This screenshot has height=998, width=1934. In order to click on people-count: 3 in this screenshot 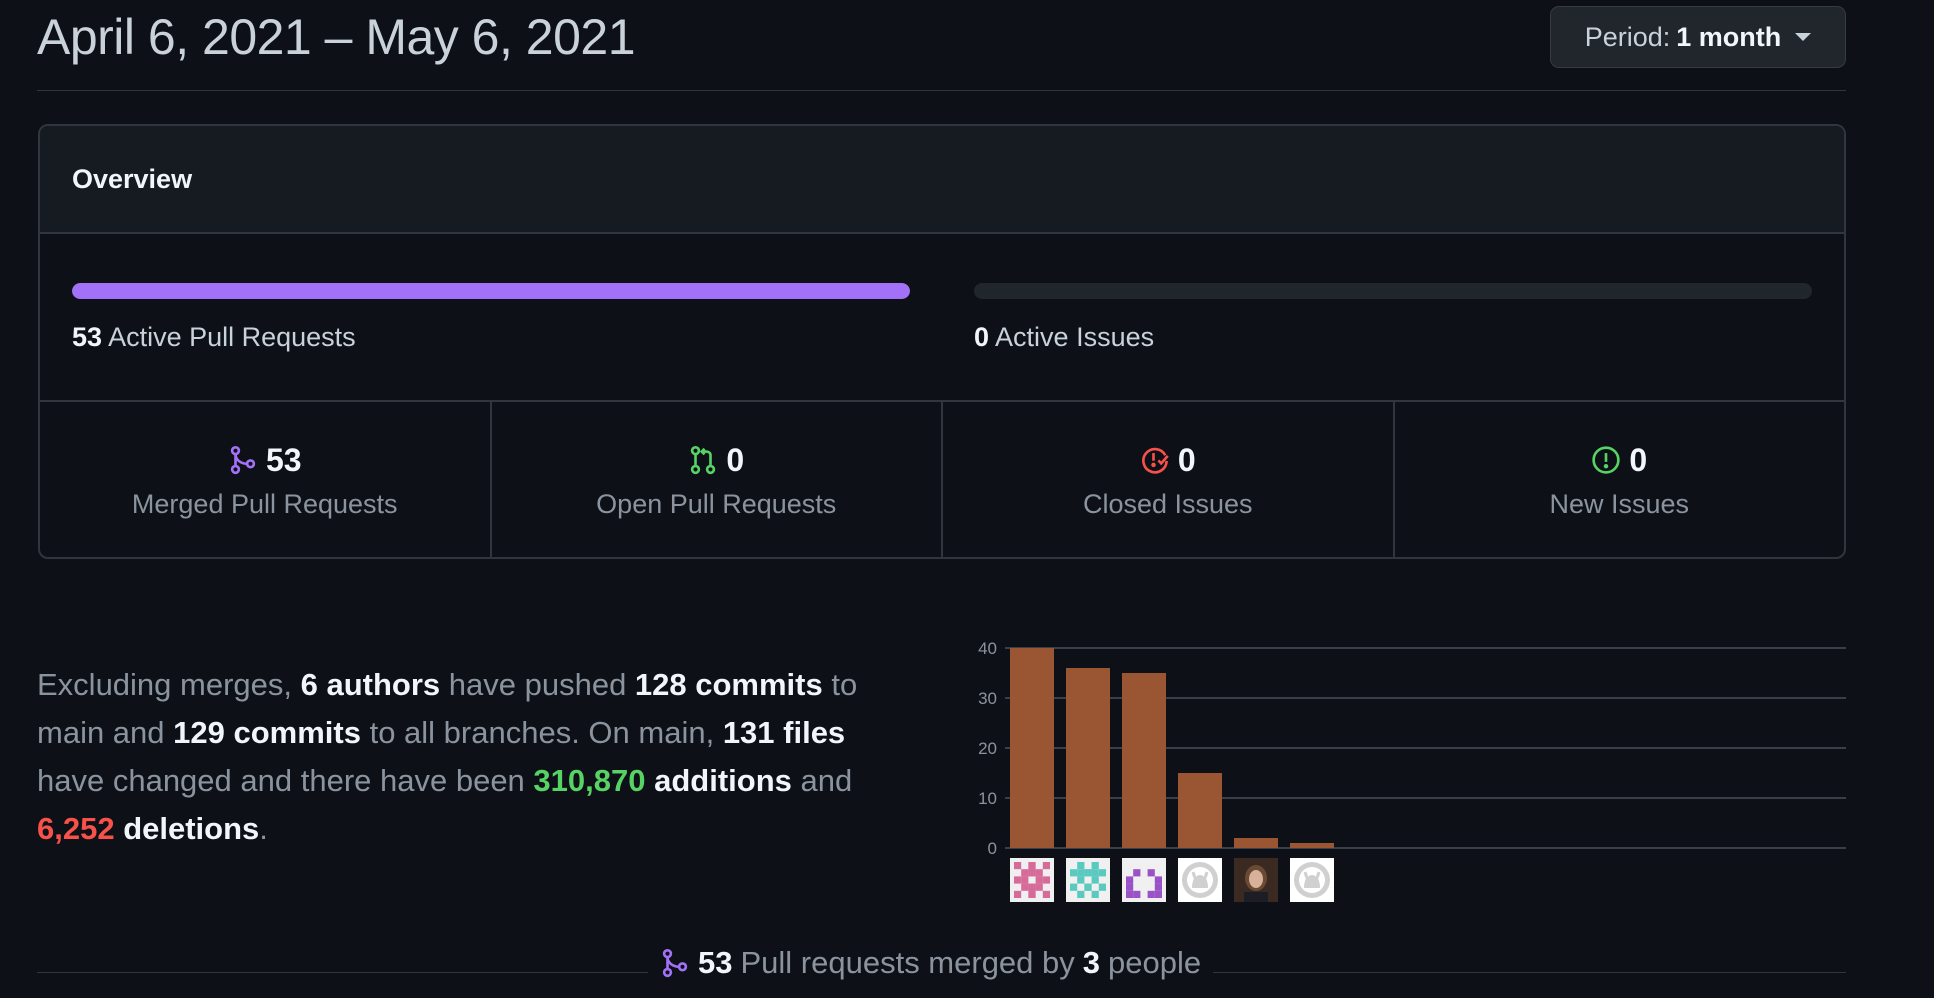, I will do `click(1091, 962)`.